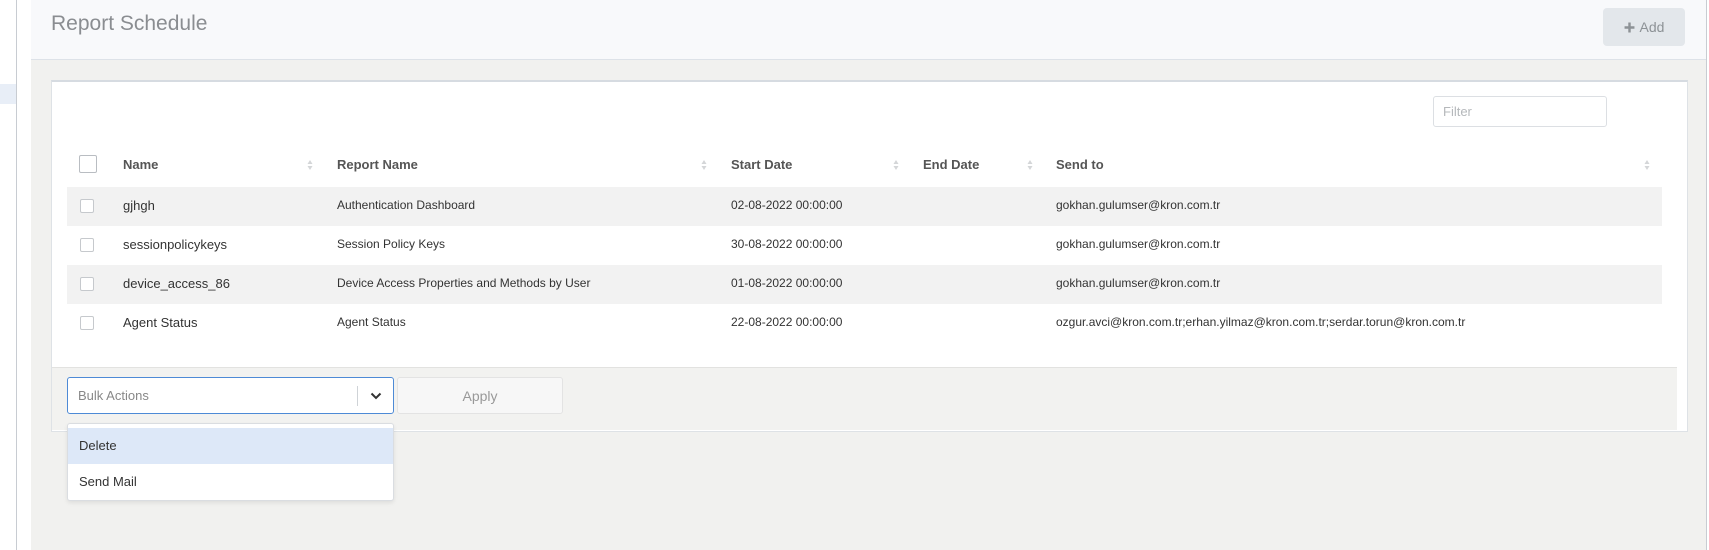 The width and height of the screenshot is (1709, 550). Describe the element at coordinates (868, 30) in the screenshot. I see `page-header: Report Schedule Add` at that location.